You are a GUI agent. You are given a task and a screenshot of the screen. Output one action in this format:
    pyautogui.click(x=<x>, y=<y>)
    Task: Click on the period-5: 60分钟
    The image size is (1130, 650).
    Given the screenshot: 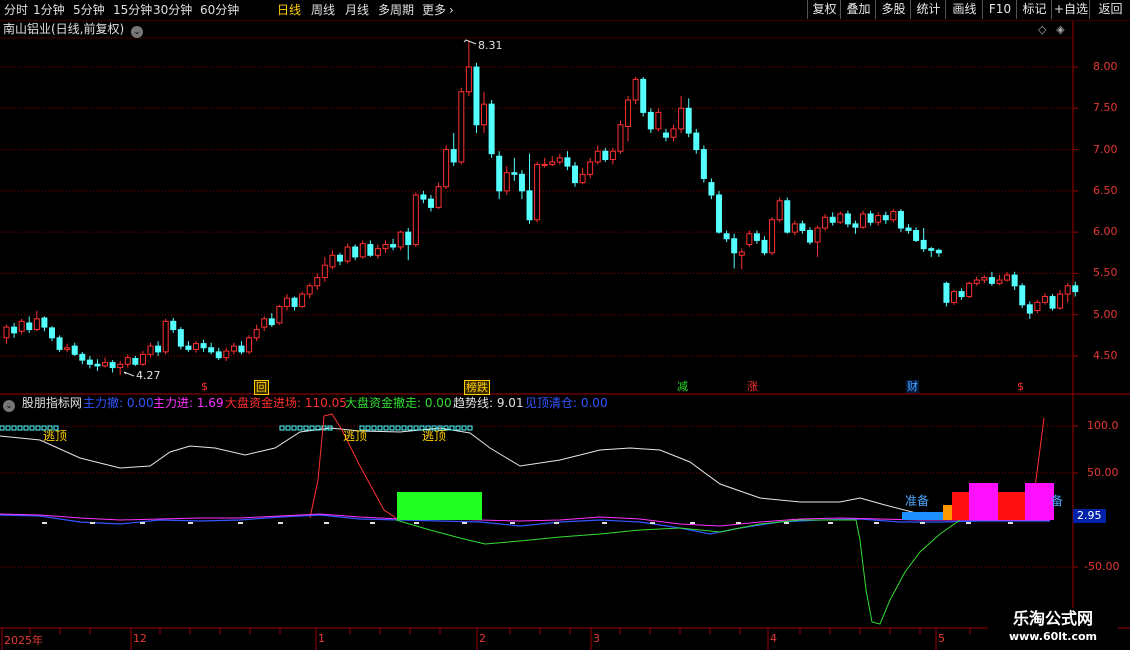 What is the action you would take?
    pyautogui.click(x=219, y=10)
    